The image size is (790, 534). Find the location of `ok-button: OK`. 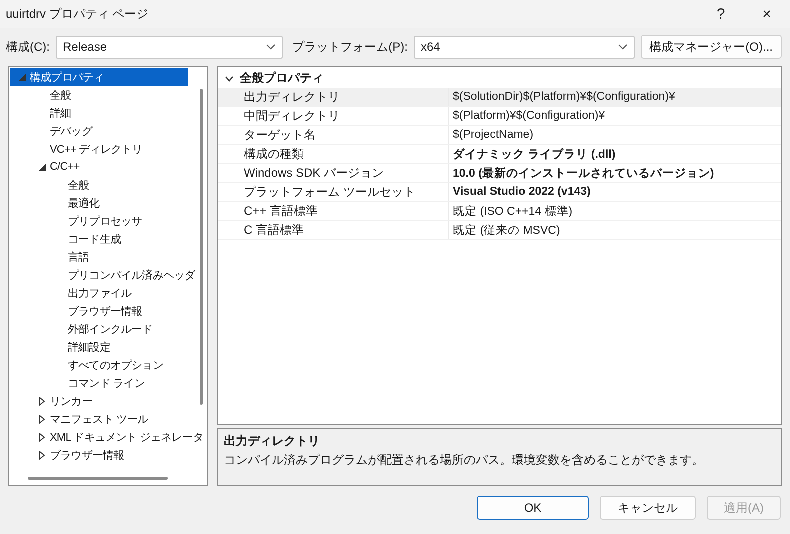

ok-button: OK is located at coordinates (533, 508).